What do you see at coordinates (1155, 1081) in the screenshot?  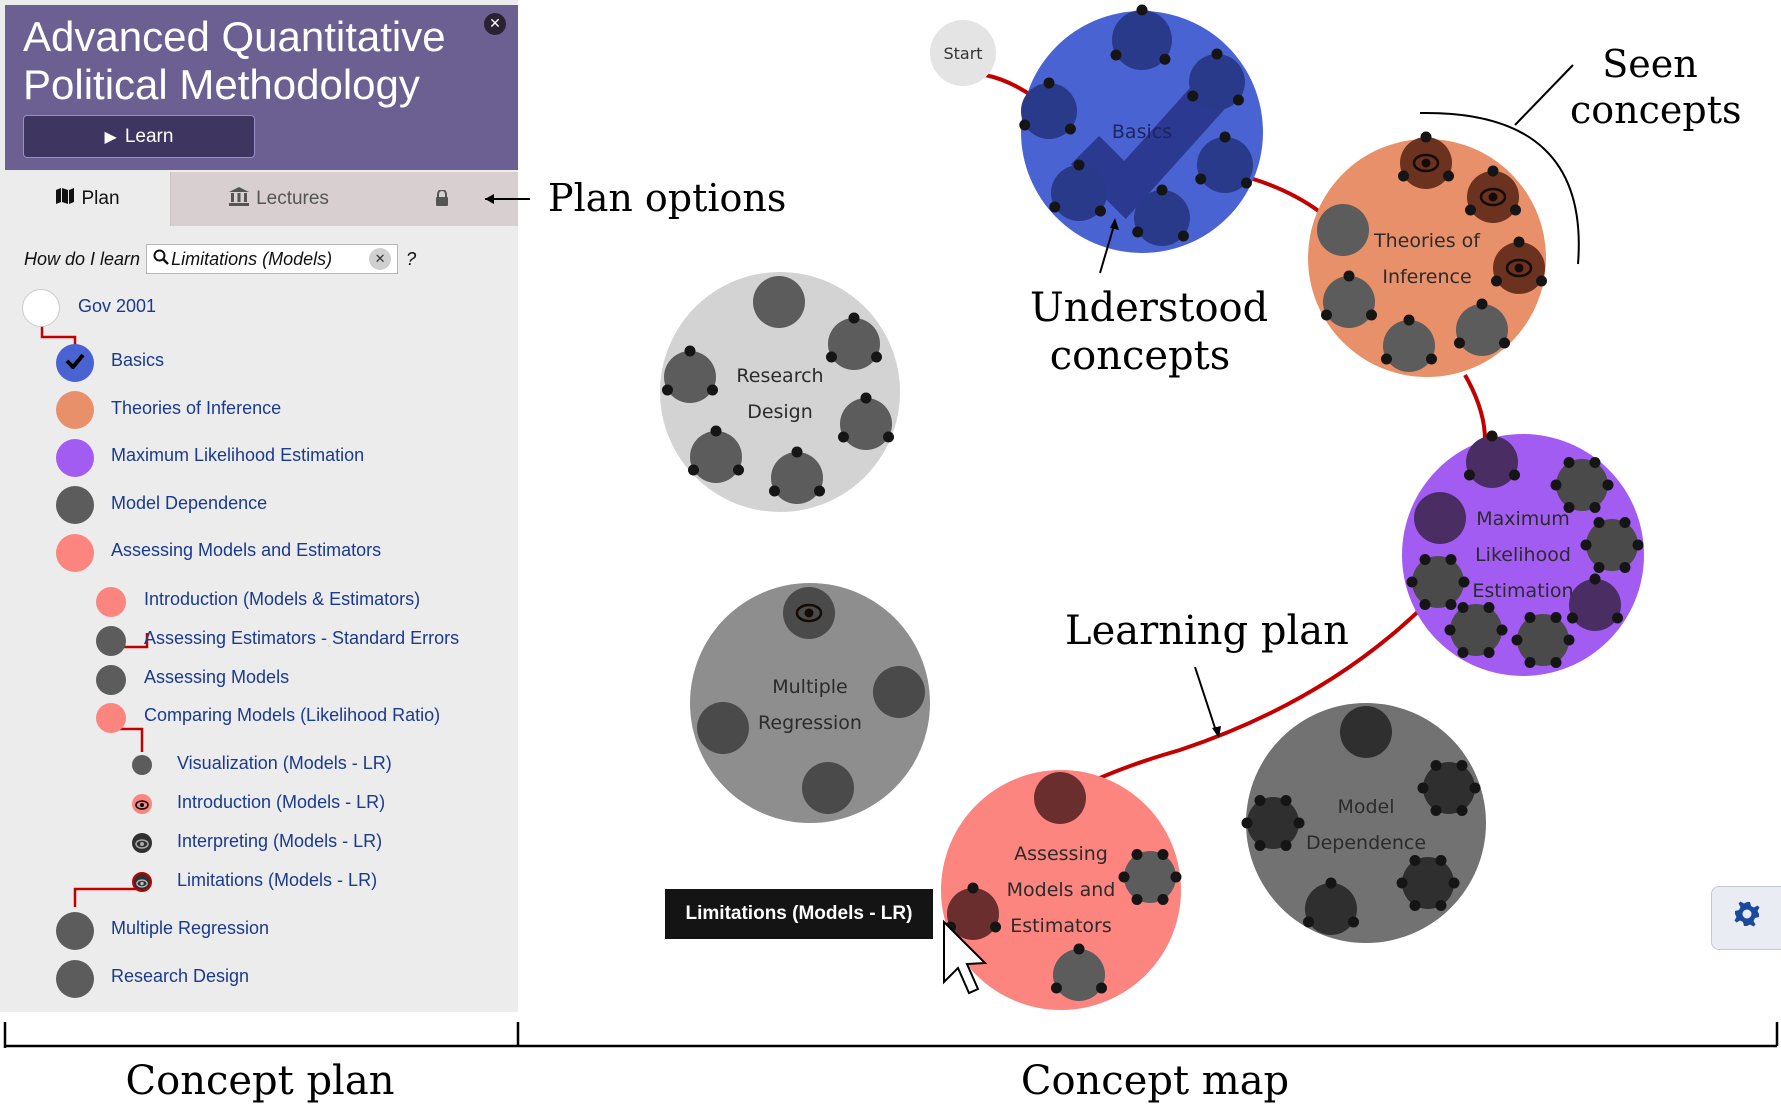 I see `annotation-concept-map: Concept map` at bounding box center [1155, 1081].